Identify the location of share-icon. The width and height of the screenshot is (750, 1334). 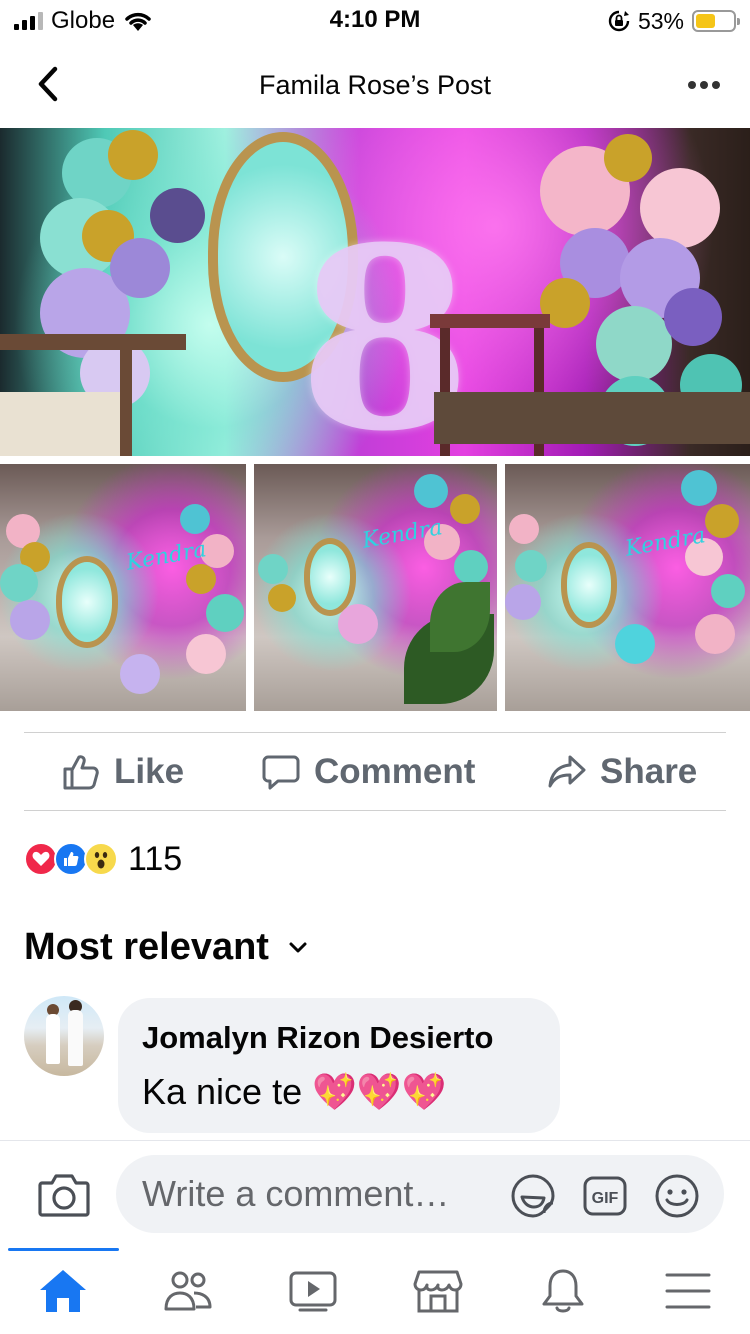
(567, 771).